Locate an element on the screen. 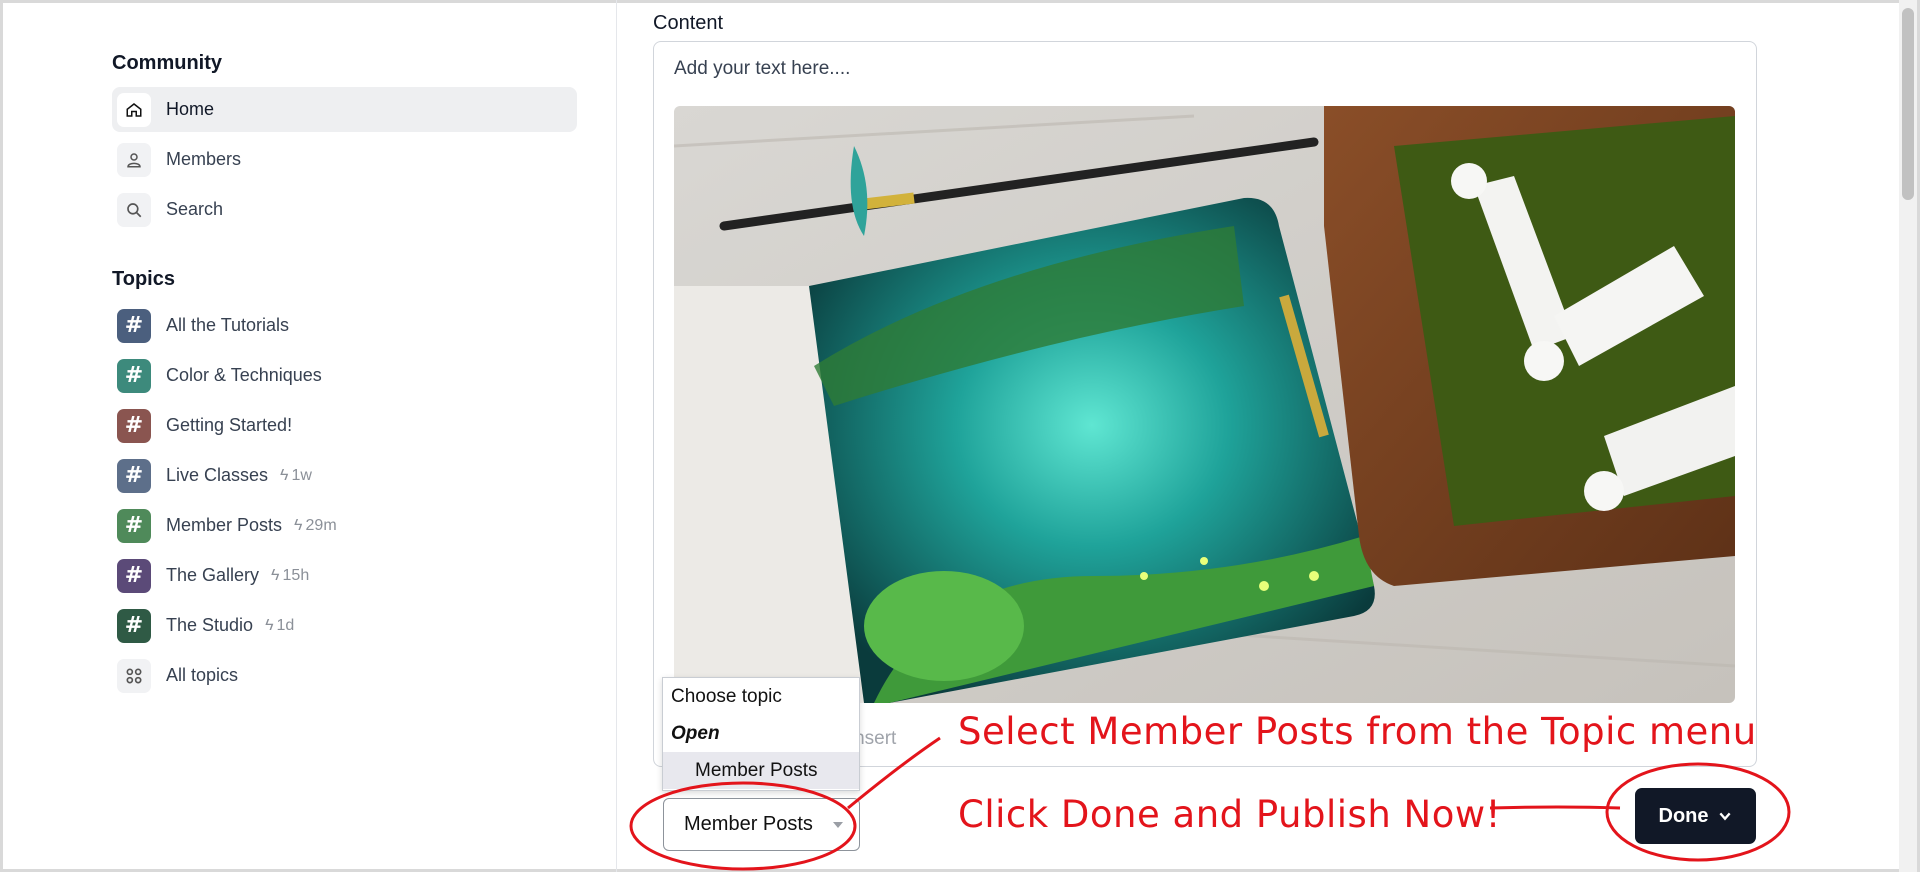 This screenshot has height=872, width=1920. topic-member-posts: # Member Posts ϟ 29m is located at coordinates (344, 525).